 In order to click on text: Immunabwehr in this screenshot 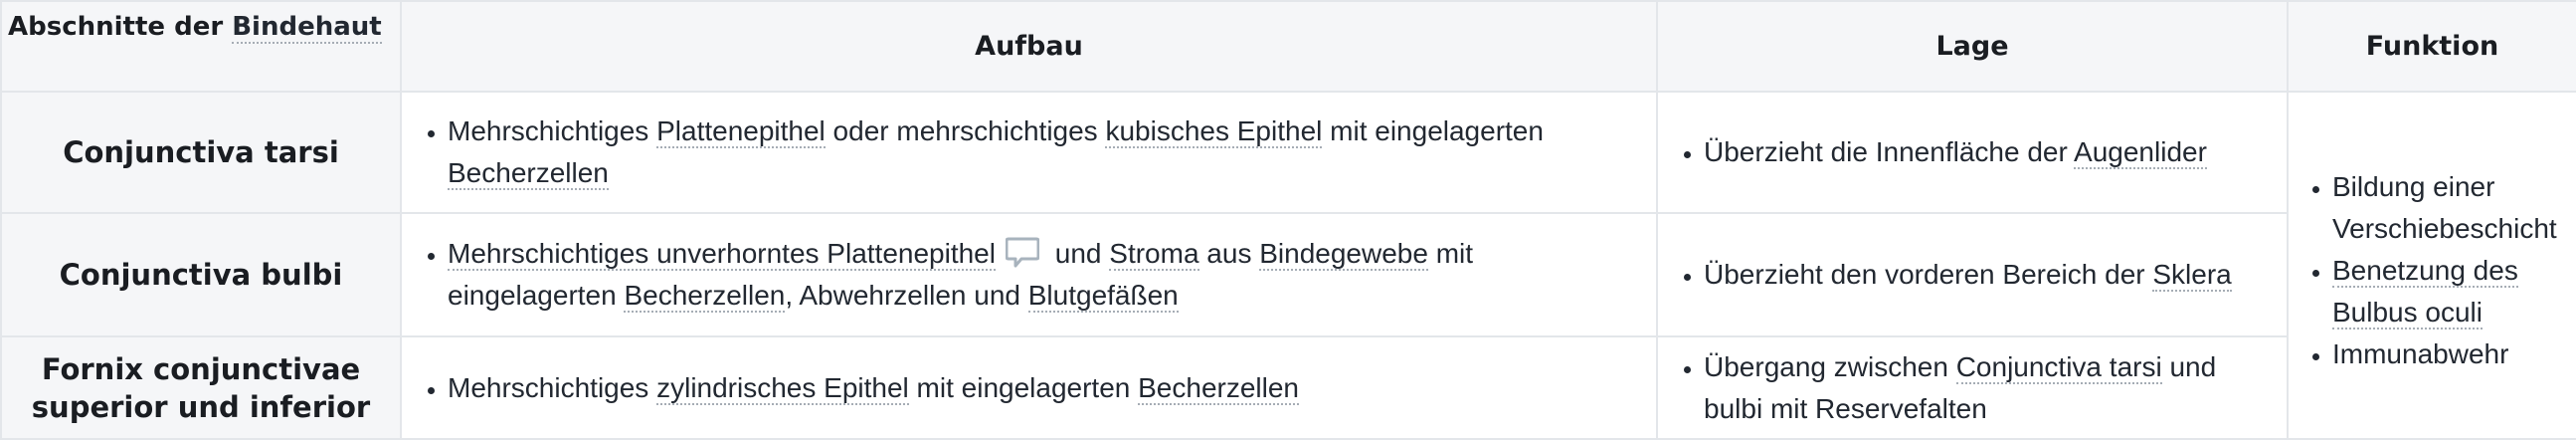, I will do `click(2420, 353)`.